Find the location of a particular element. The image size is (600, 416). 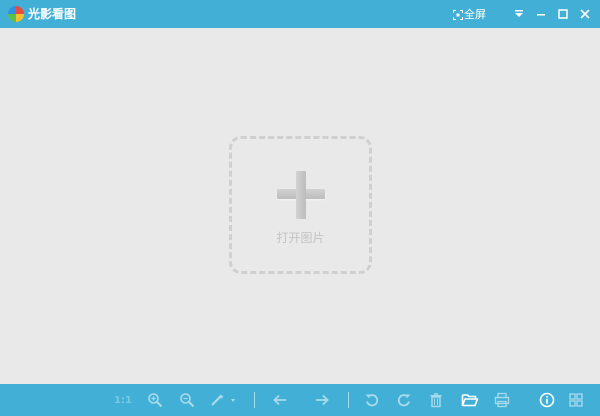

actual-size-label: 1:1 is located at coordinates (123, 400).